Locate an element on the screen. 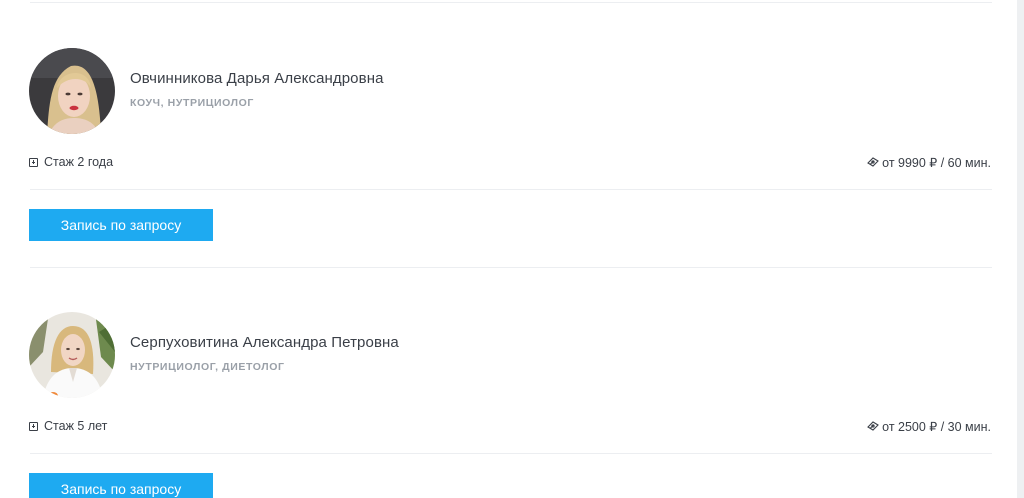 This screenshot has height=498, width=1024. price-label: от 2500 ₽ / 30 мин. is located at coordinates (936, 427).